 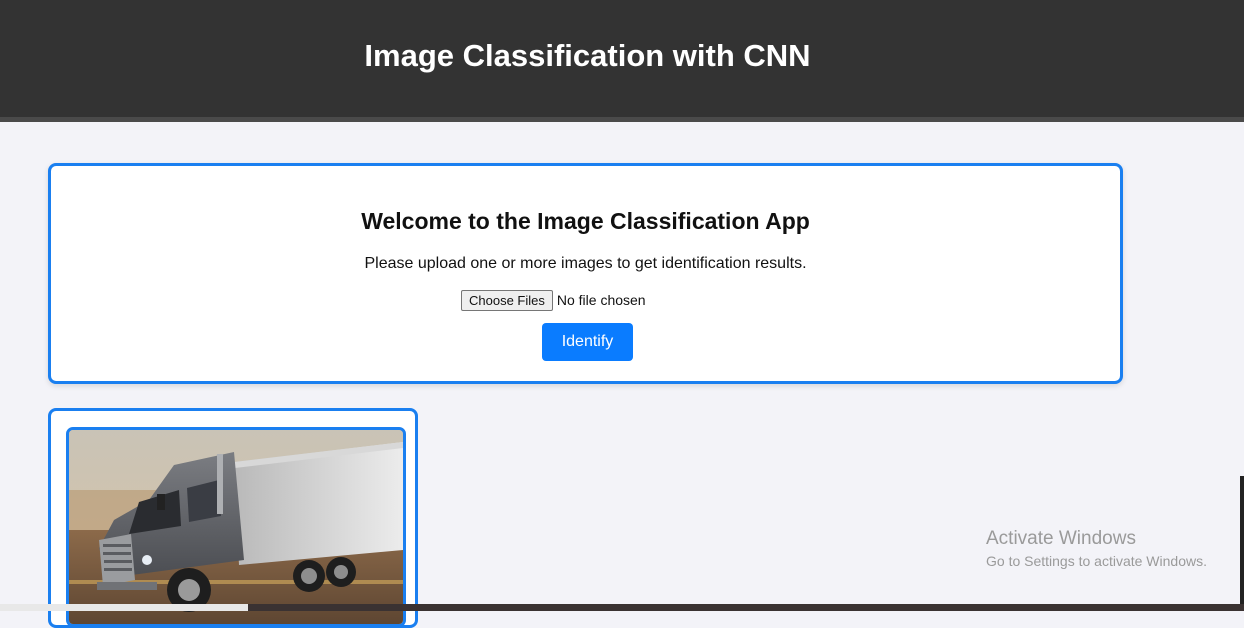 What do you see at coordinates (585, 221) in the screenshot?
I see `welcome-title: Welcome to the Image Classification App` at bounding box center [585, 221].